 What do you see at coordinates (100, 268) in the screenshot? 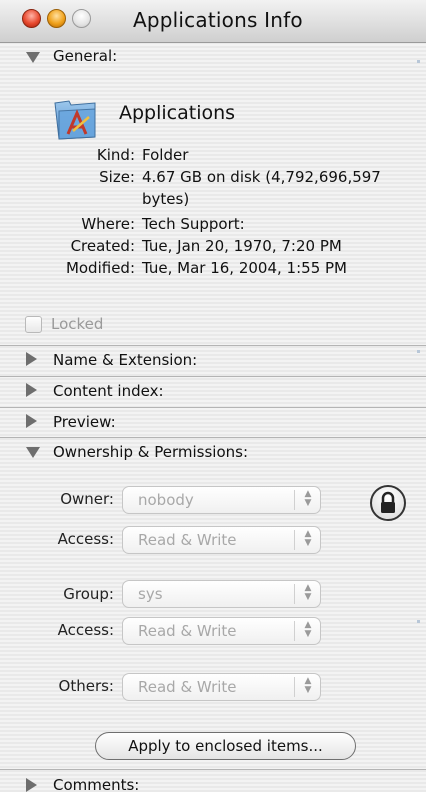
I see `modified-label: Modified:` at bounding box center [100, 268].